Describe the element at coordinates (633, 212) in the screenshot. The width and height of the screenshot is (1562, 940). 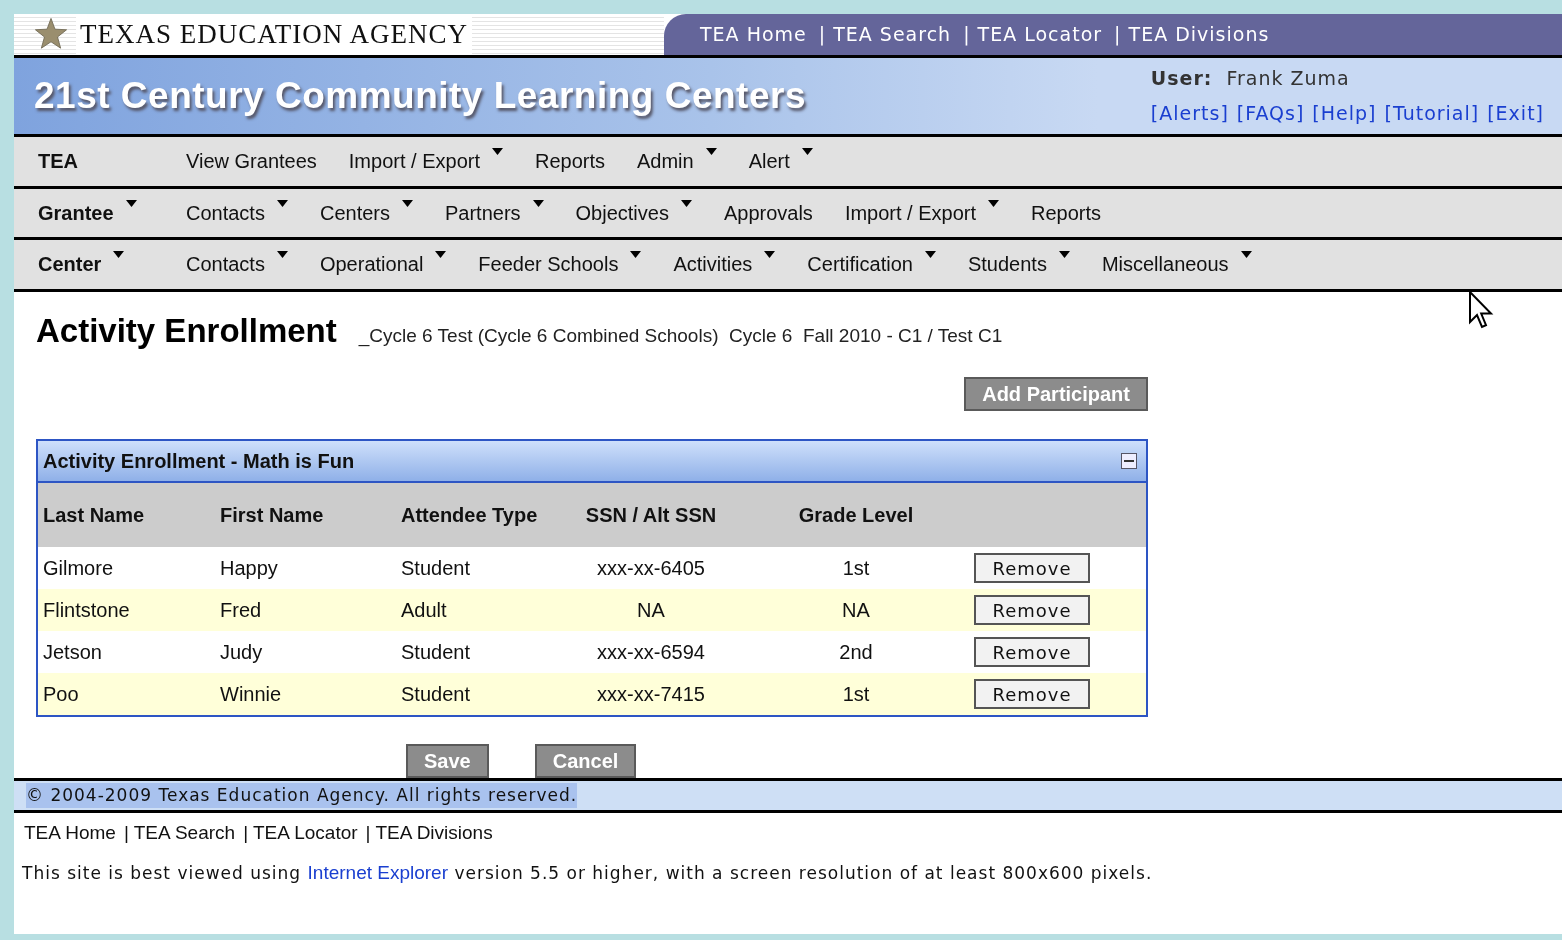
I see `menu-item: Objectives` at that location.